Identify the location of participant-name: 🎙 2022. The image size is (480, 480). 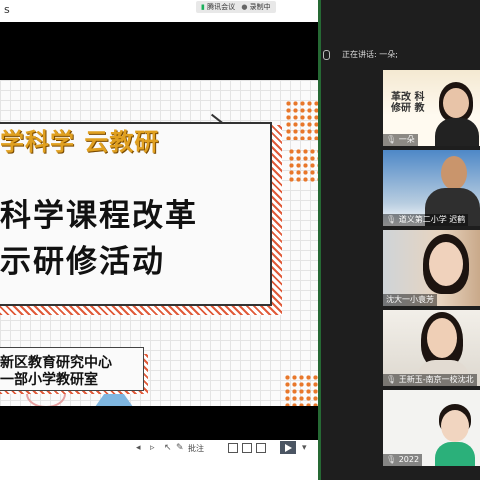
(403, 460).